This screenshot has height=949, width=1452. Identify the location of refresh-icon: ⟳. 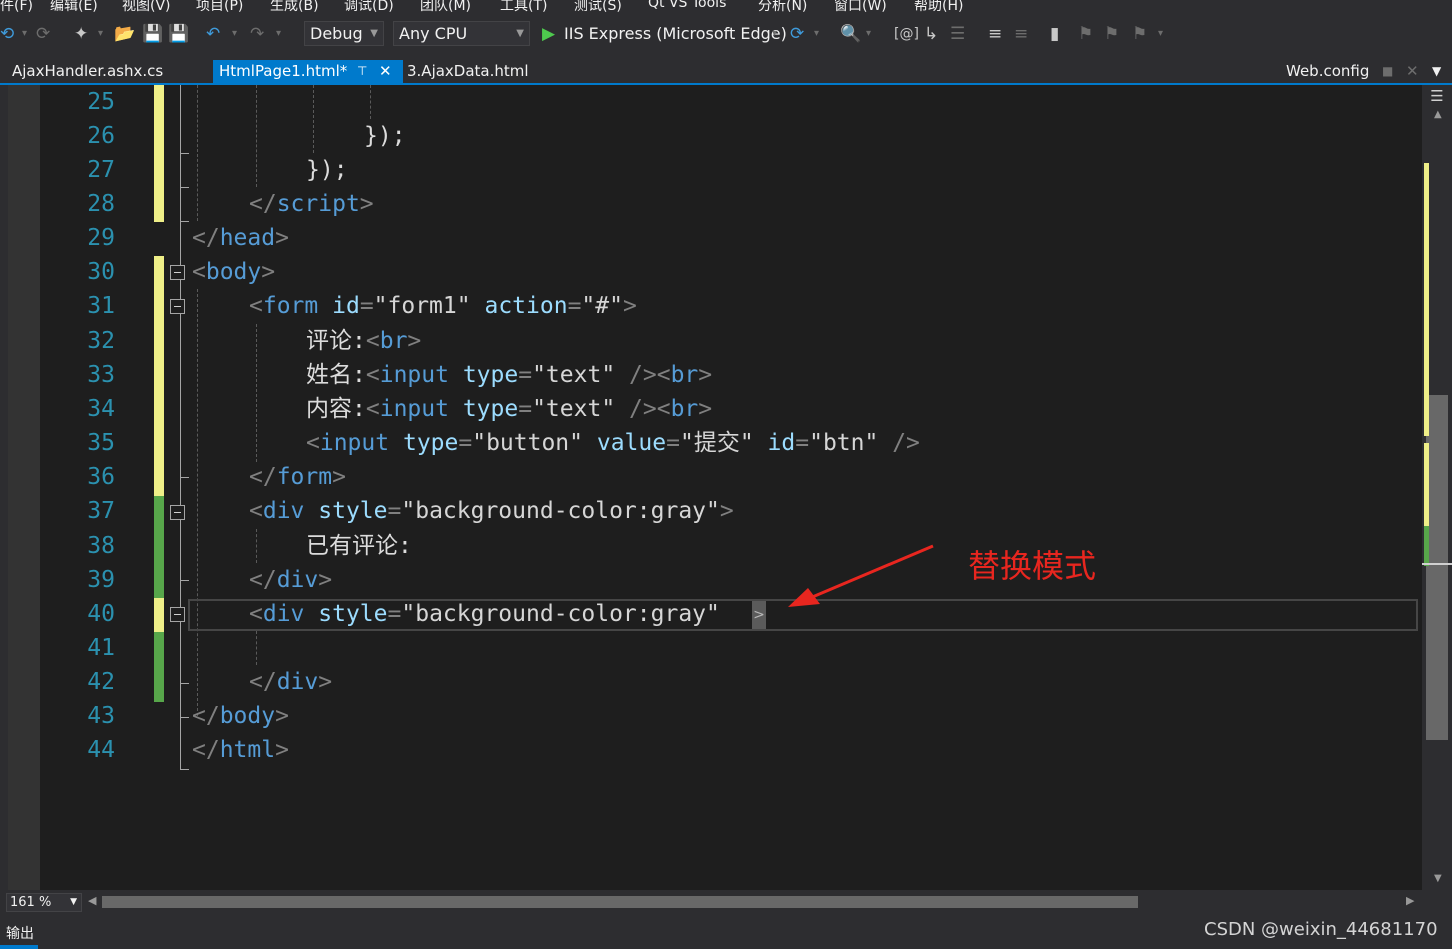
(797, 34).